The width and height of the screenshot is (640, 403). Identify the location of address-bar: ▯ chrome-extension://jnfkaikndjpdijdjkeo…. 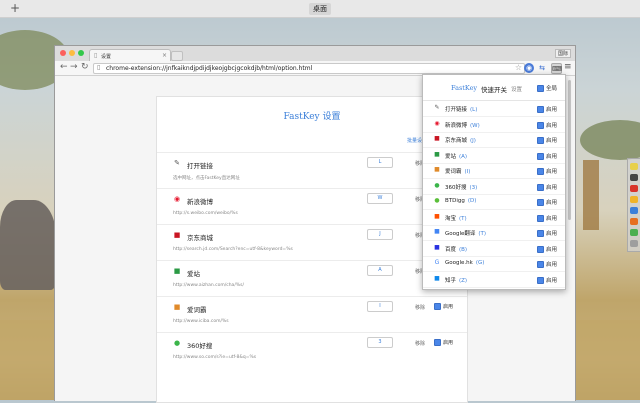
(309, 68).